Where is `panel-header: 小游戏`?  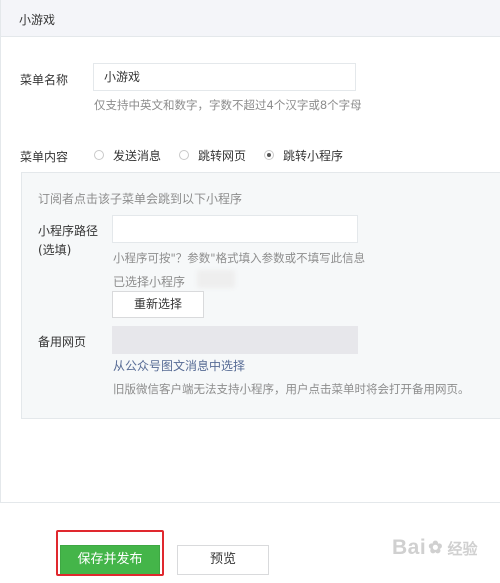 panel-header: 小游戏 is located at coordinates (250, 18).